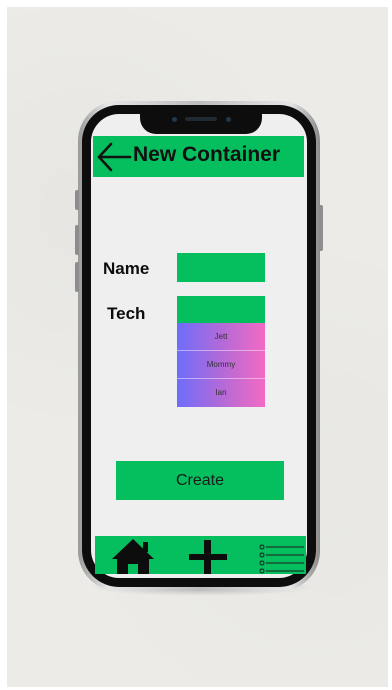 The height and width of the screenshot is (690, 392). I want to click on name-input, so click(221, 267).